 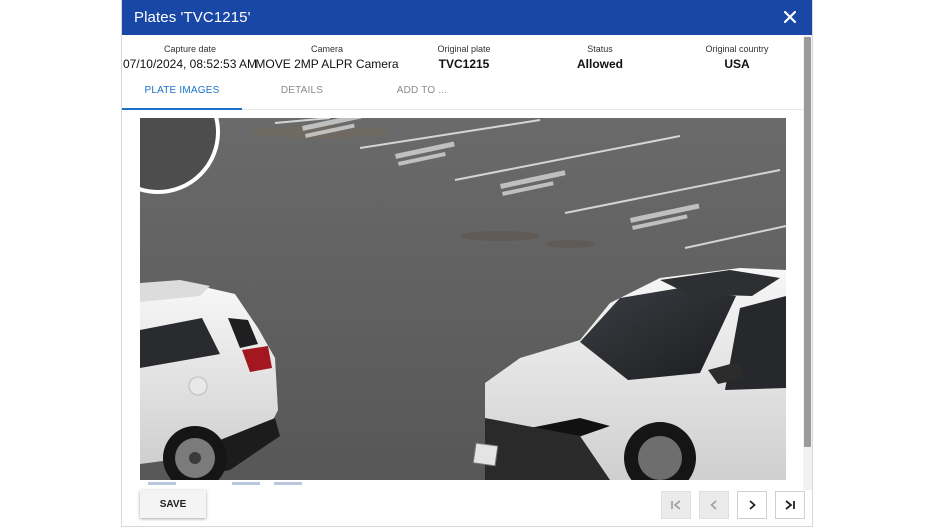 What do you see at coordinates (327, 49) in the screenshot?
I see `info-label: Camera` at bounding box center [327, 49].